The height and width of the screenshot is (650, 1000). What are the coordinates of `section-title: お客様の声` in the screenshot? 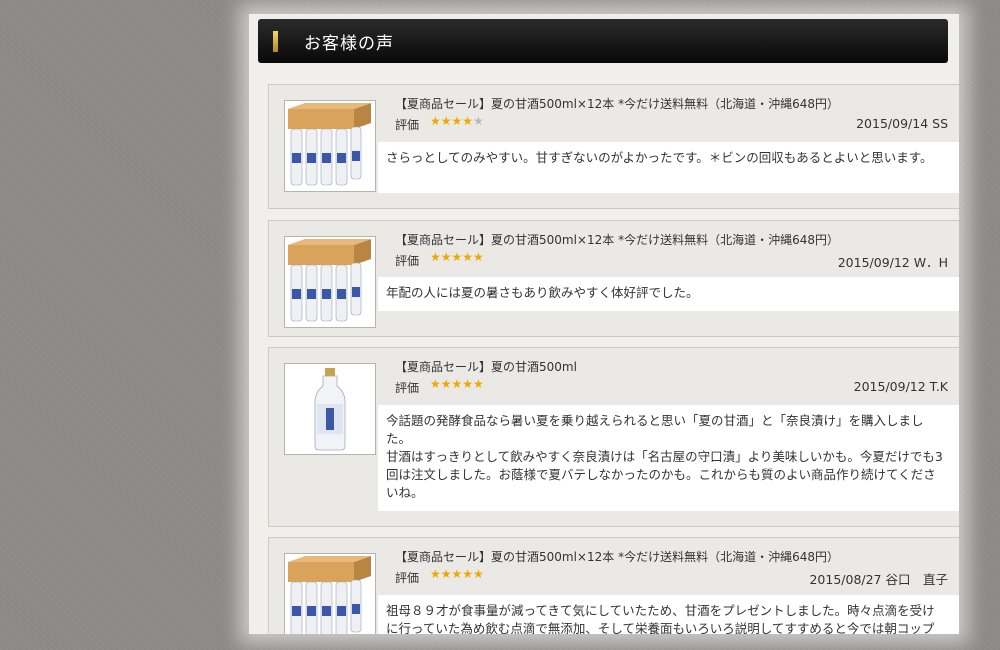 It's located at (349, 44).